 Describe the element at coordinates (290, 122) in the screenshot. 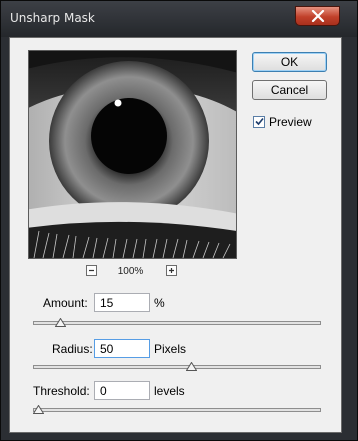

I see `preview-label: Preview` at that location.